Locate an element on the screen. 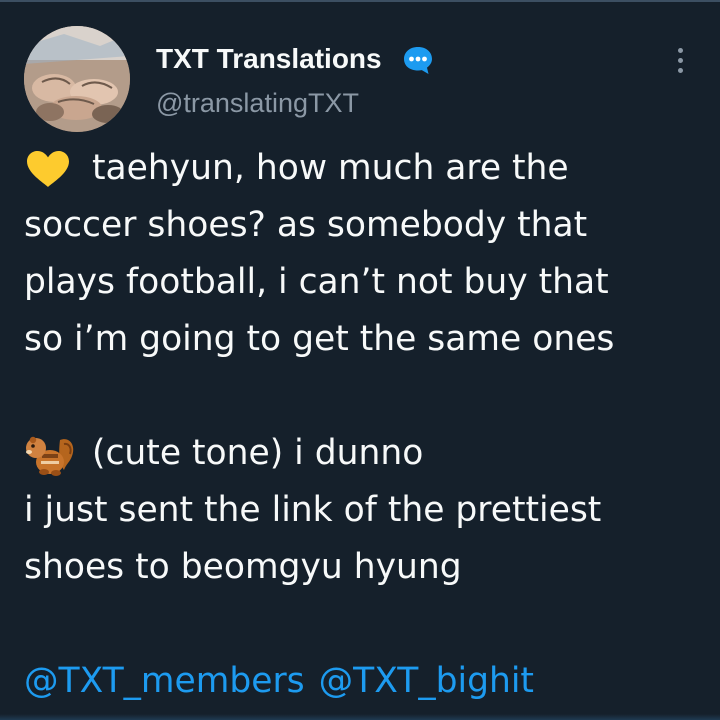 The width and height of the screenshot is (720, 720). tweet-line: so i’m going to get the same ones is located at coordinates (369, 339).